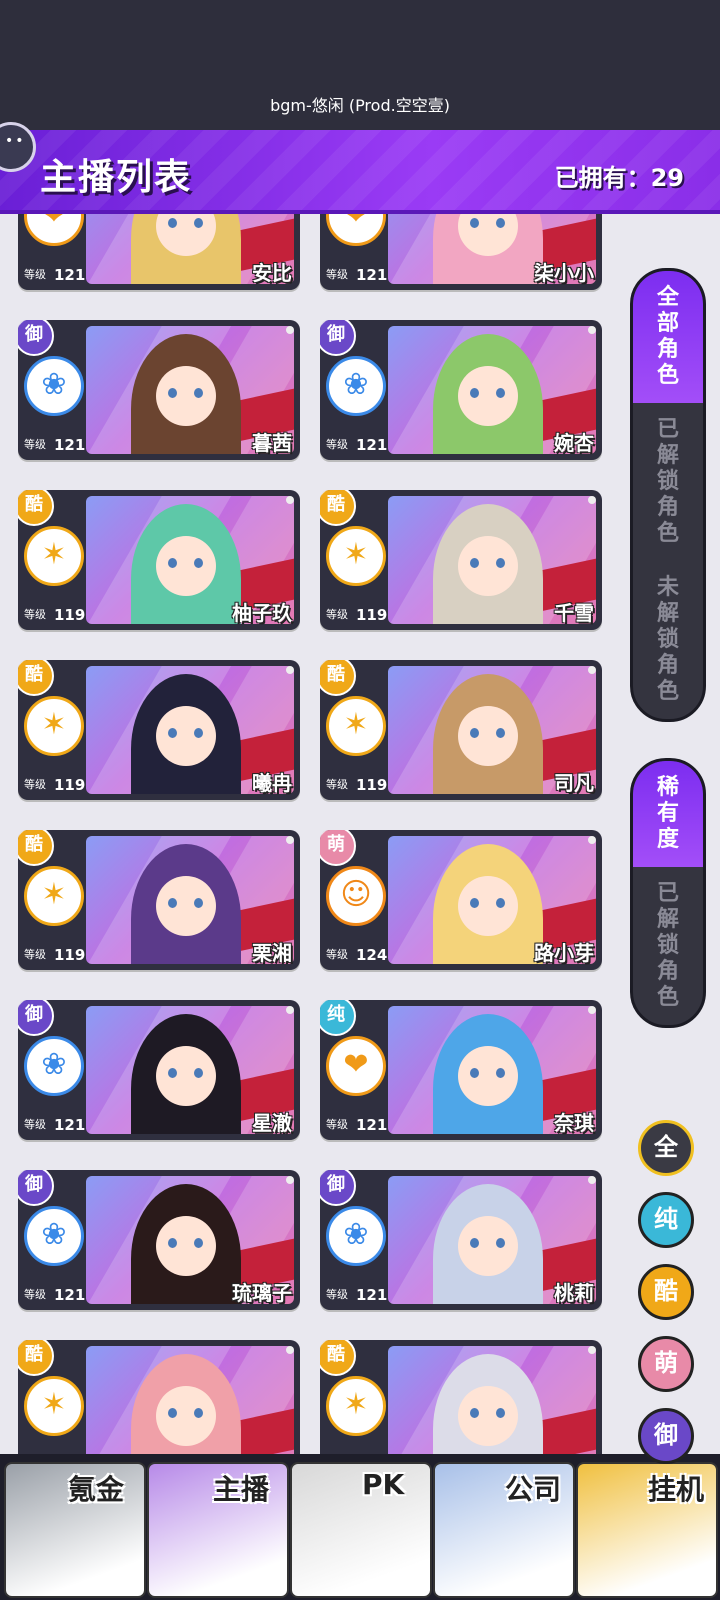  What do you see at coordinates (666, 1364) in the screenshot?
I see `filter-attr-button: 萌` at bounding box center [666, 1364].